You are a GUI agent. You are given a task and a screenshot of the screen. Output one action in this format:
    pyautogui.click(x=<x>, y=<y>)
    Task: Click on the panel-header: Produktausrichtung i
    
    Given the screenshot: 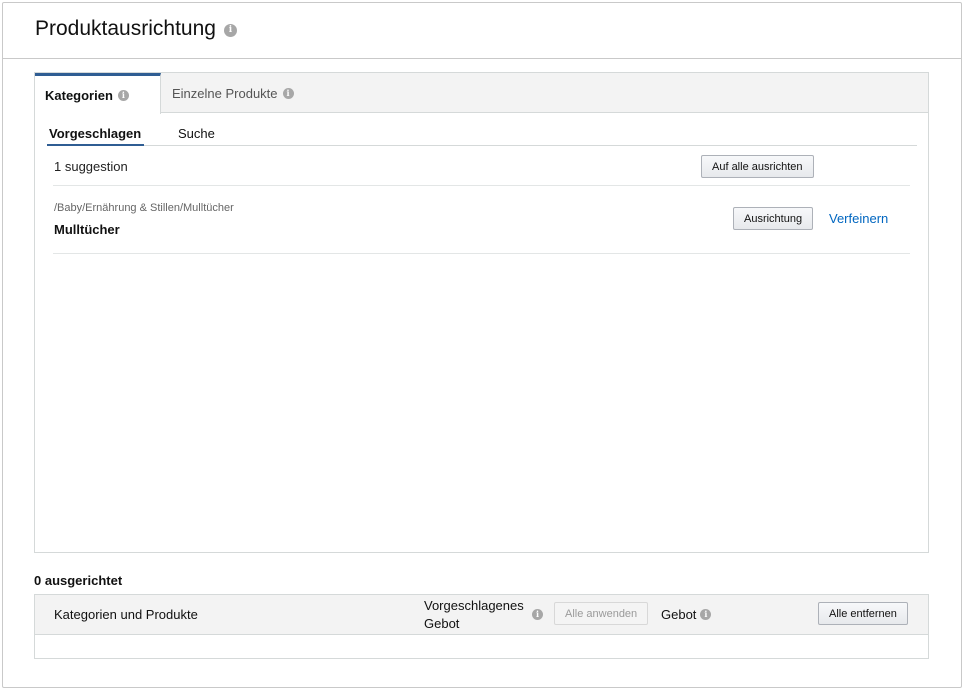 What is the action you would take?
    pyautogui.click(x=482, y=31)
    